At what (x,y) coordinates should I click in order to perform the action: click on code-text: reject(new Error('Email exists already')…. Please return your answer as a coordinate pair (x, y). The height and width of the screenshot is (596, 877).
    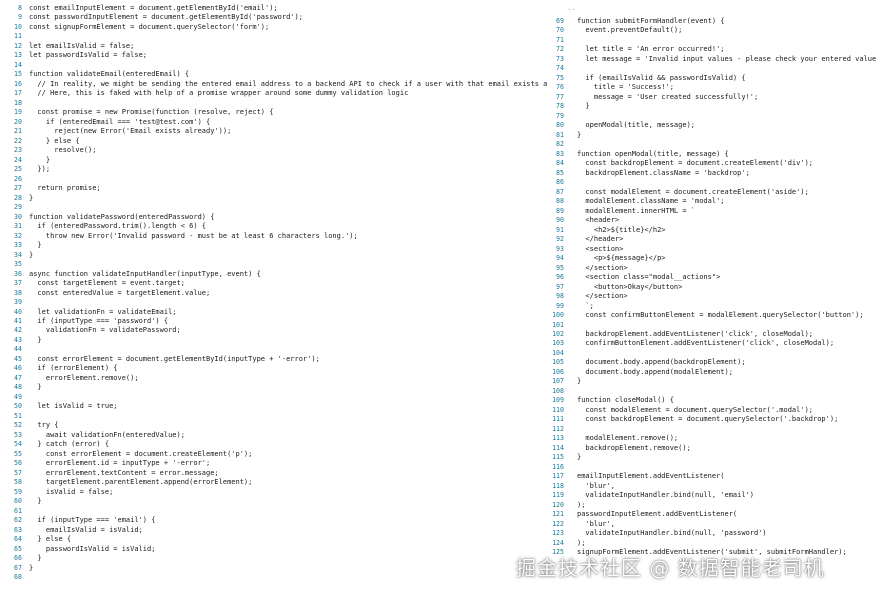
    Looking at the image, I should click on (130, 131).